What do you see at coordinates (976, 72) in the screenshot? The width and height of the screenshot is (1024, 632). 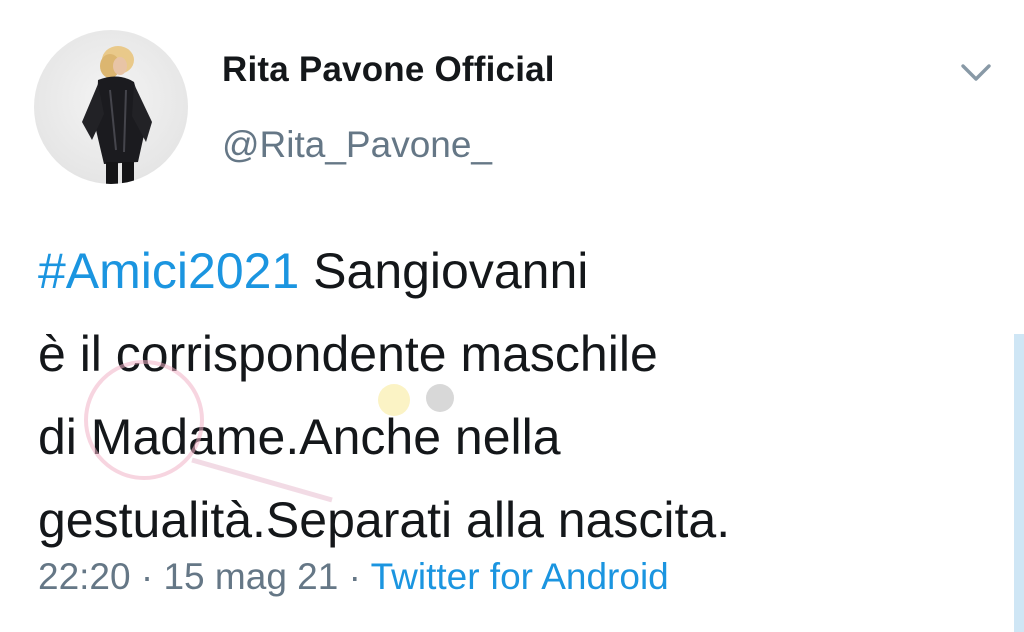 I see `chevron-down-icon` at bounding box center [976, 72].